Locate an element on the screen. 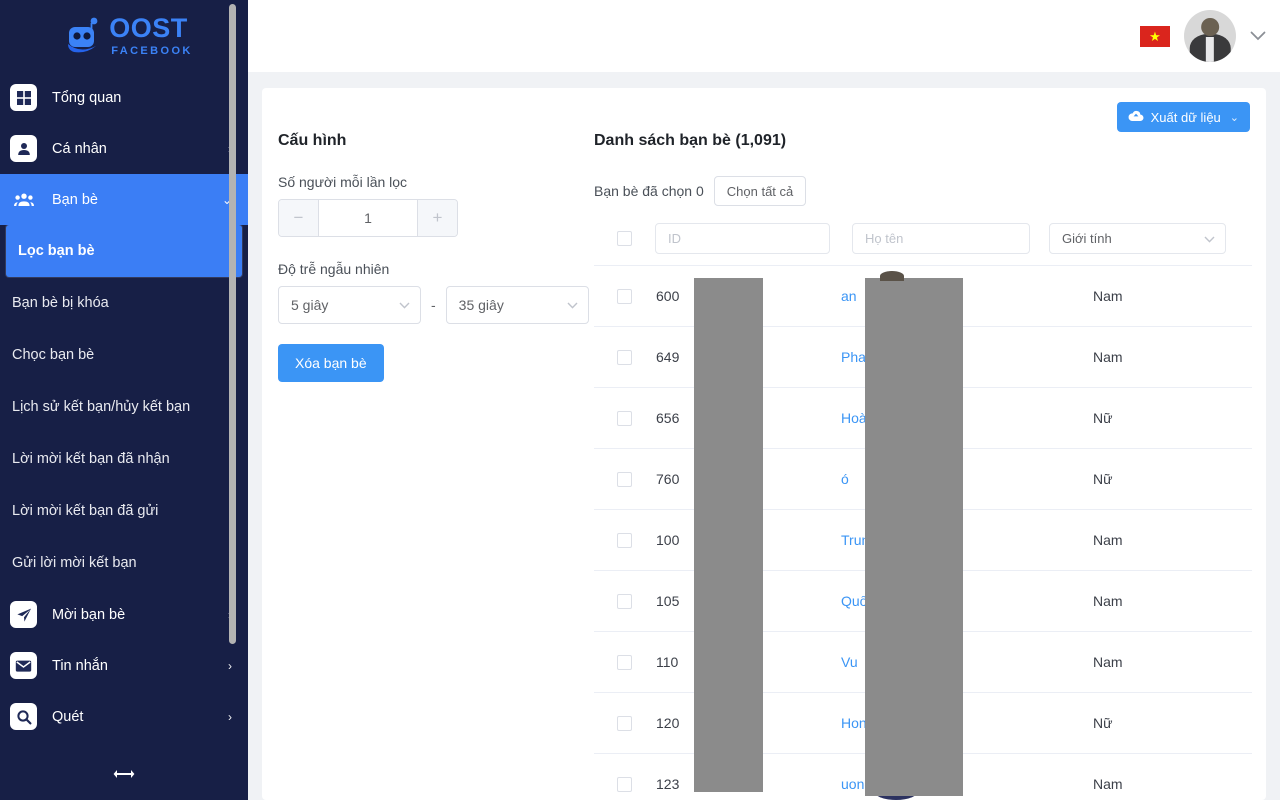 Image resolution: width=1280 pixels, height=800 pixels. plus-icon: + is located at coordinates (437, 218).